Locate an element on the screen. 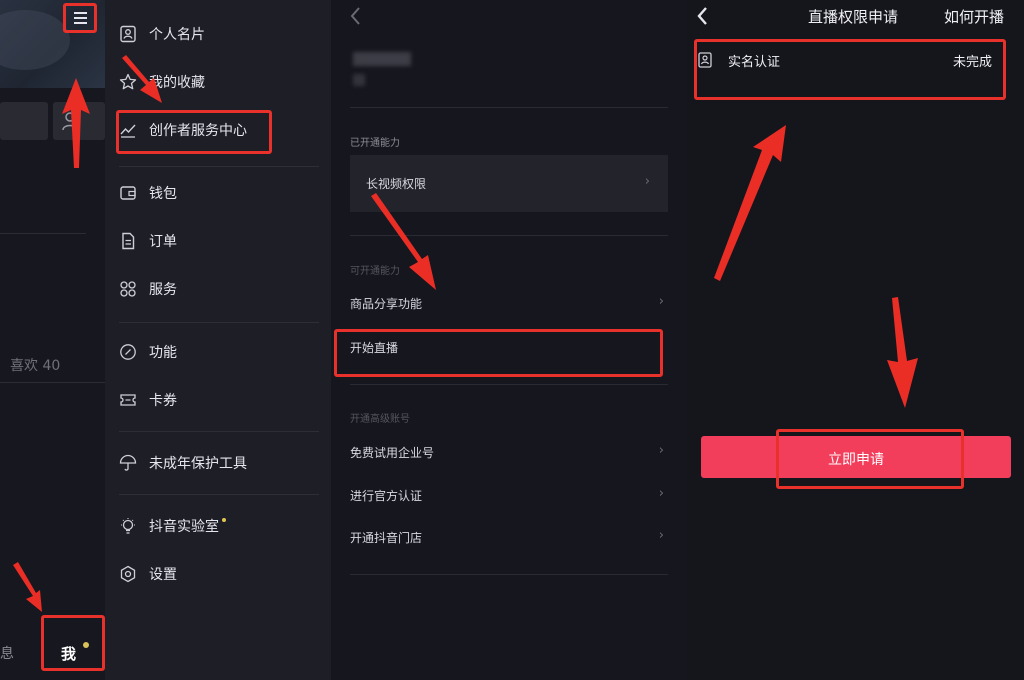 The width and height of the screenshot is (1024, 680). official-cert-row: 进行官方认证 › is located at coordinates (509, 495).